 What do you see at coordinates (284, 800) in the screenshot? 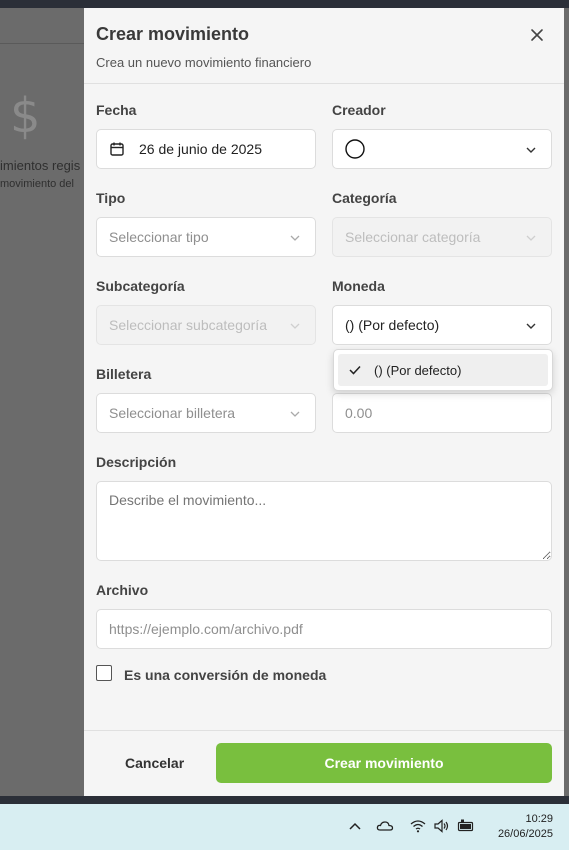
I see `taskbar-divider` at bounding box center [284, 800].